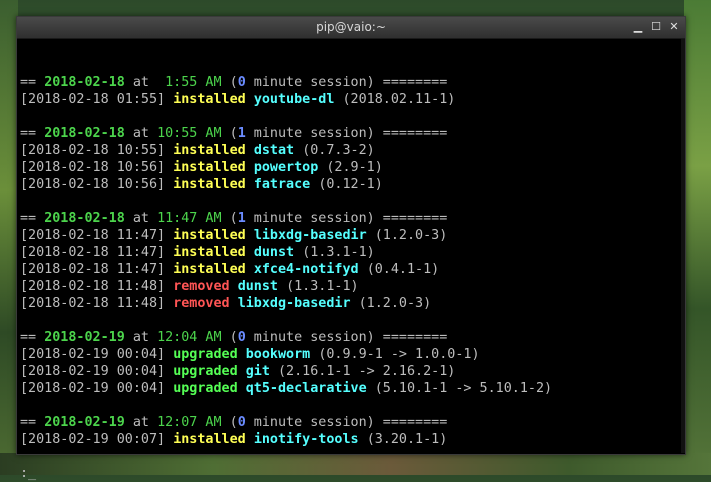 The image size is (711, 482). Describe the element at coordinates (84, 422) in the screenshot. I see `session-date: 2018-02-19` at that location.